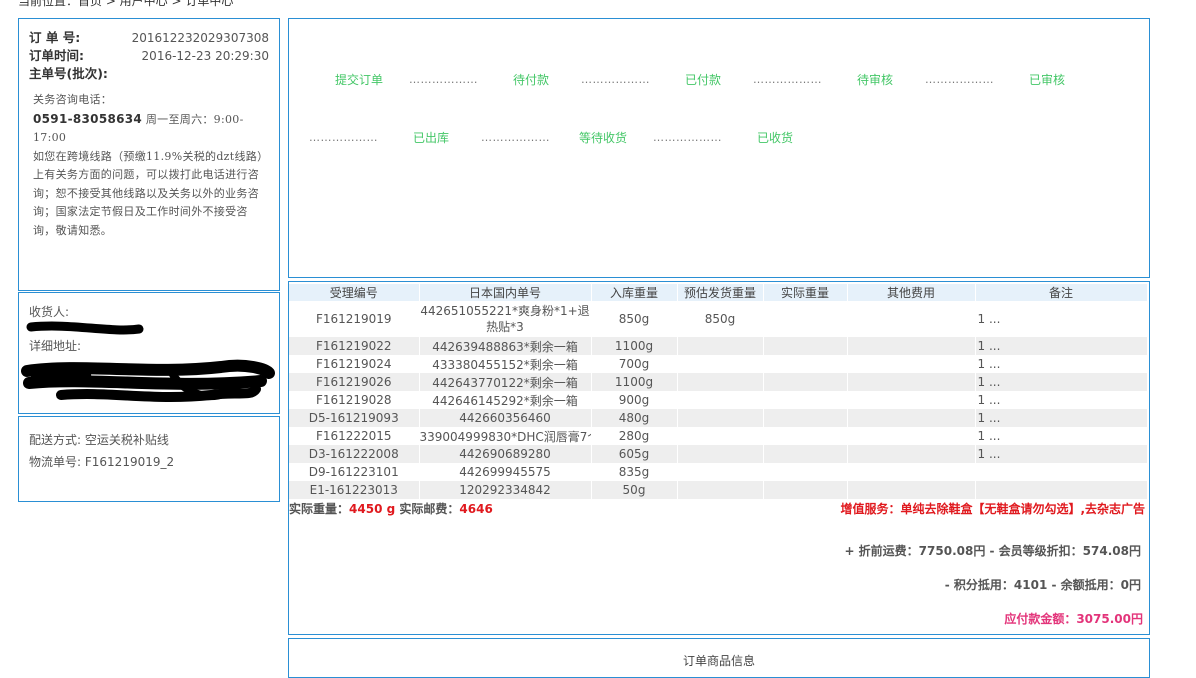  I want to click on step-paid: 已付款, so click(703, 80).